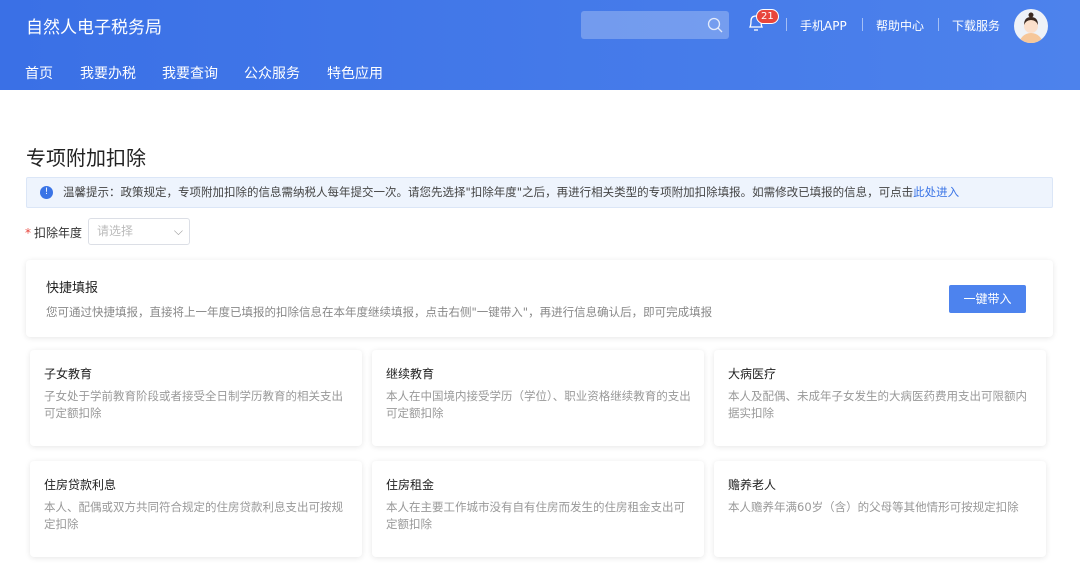  What do you see at coordinates (54, 233) in the screenshot?
I see `year-label: * 扣除年度` at bounding box center [54, 233].